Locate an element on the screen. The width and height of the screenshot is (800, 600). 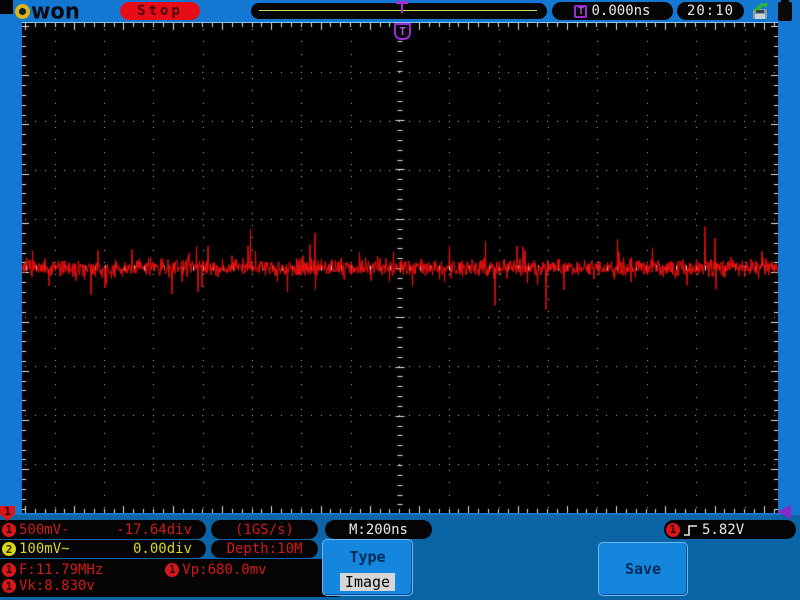
usb-disk-icon is located at coordinates (760, 11).